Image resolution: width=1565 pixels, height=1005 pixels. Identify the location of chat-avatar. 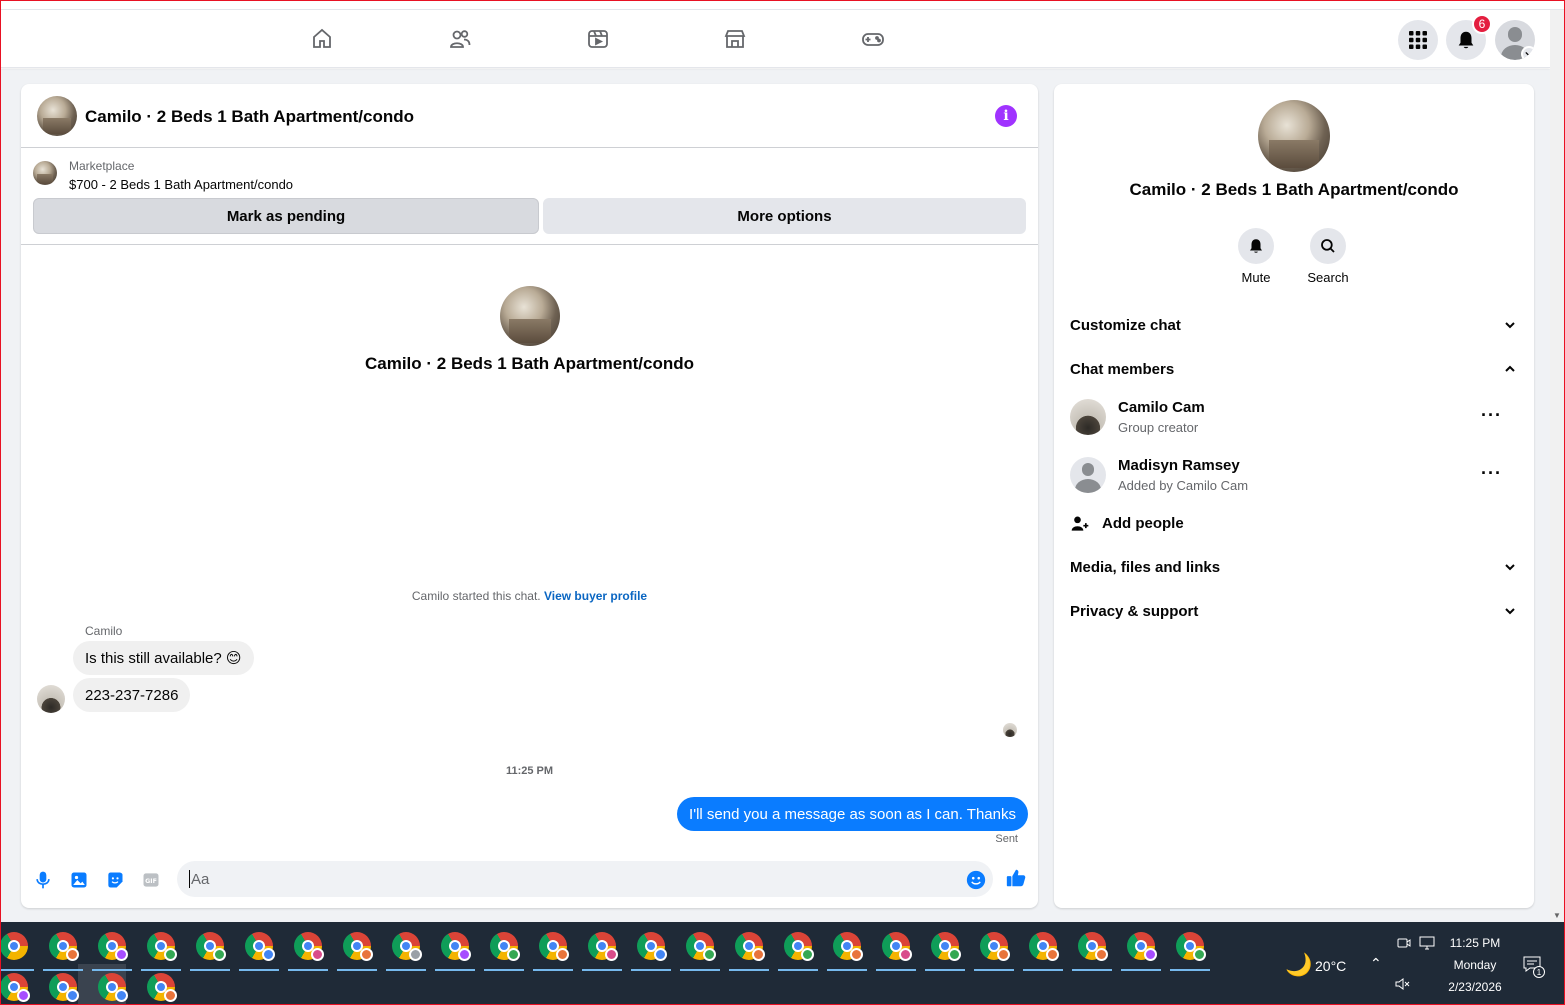
(57, 116).